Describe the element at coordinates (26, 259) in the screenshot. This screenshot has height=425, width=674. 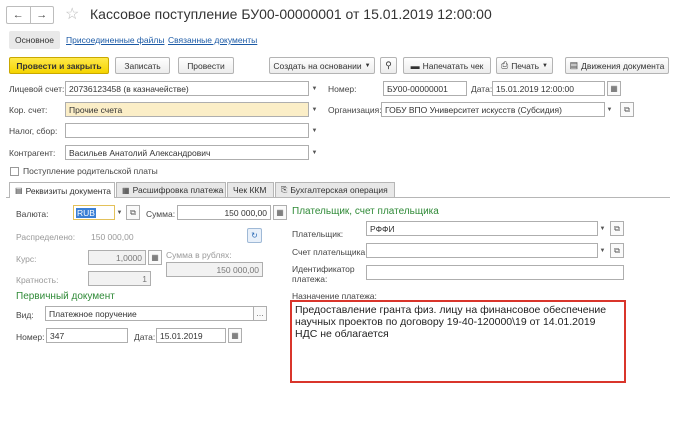
I see `rate-label: Курс:` at that location.